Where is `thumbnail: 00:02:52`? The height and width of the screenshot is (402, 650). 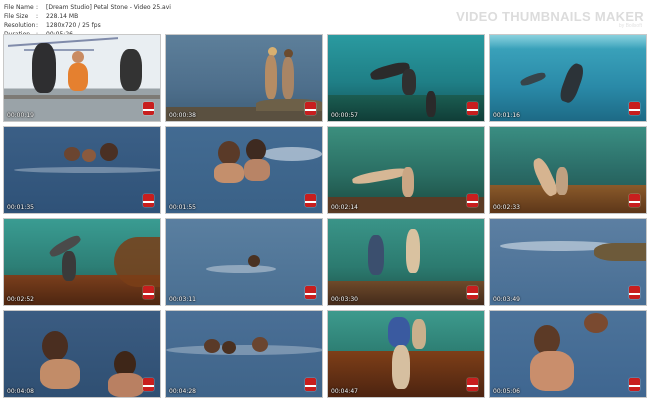
thumbnail: 00:02:52 is located at coordinates (82, 262).